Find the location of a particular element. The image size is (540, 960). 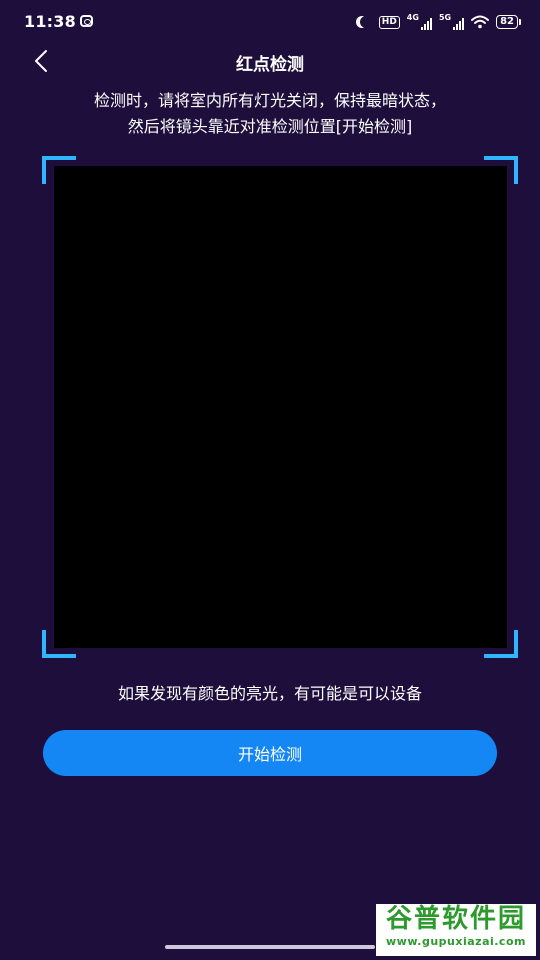

hint-text: 如果发现有颜色的亮光，有可能是可以设备 is located at coordinates (269, 693).